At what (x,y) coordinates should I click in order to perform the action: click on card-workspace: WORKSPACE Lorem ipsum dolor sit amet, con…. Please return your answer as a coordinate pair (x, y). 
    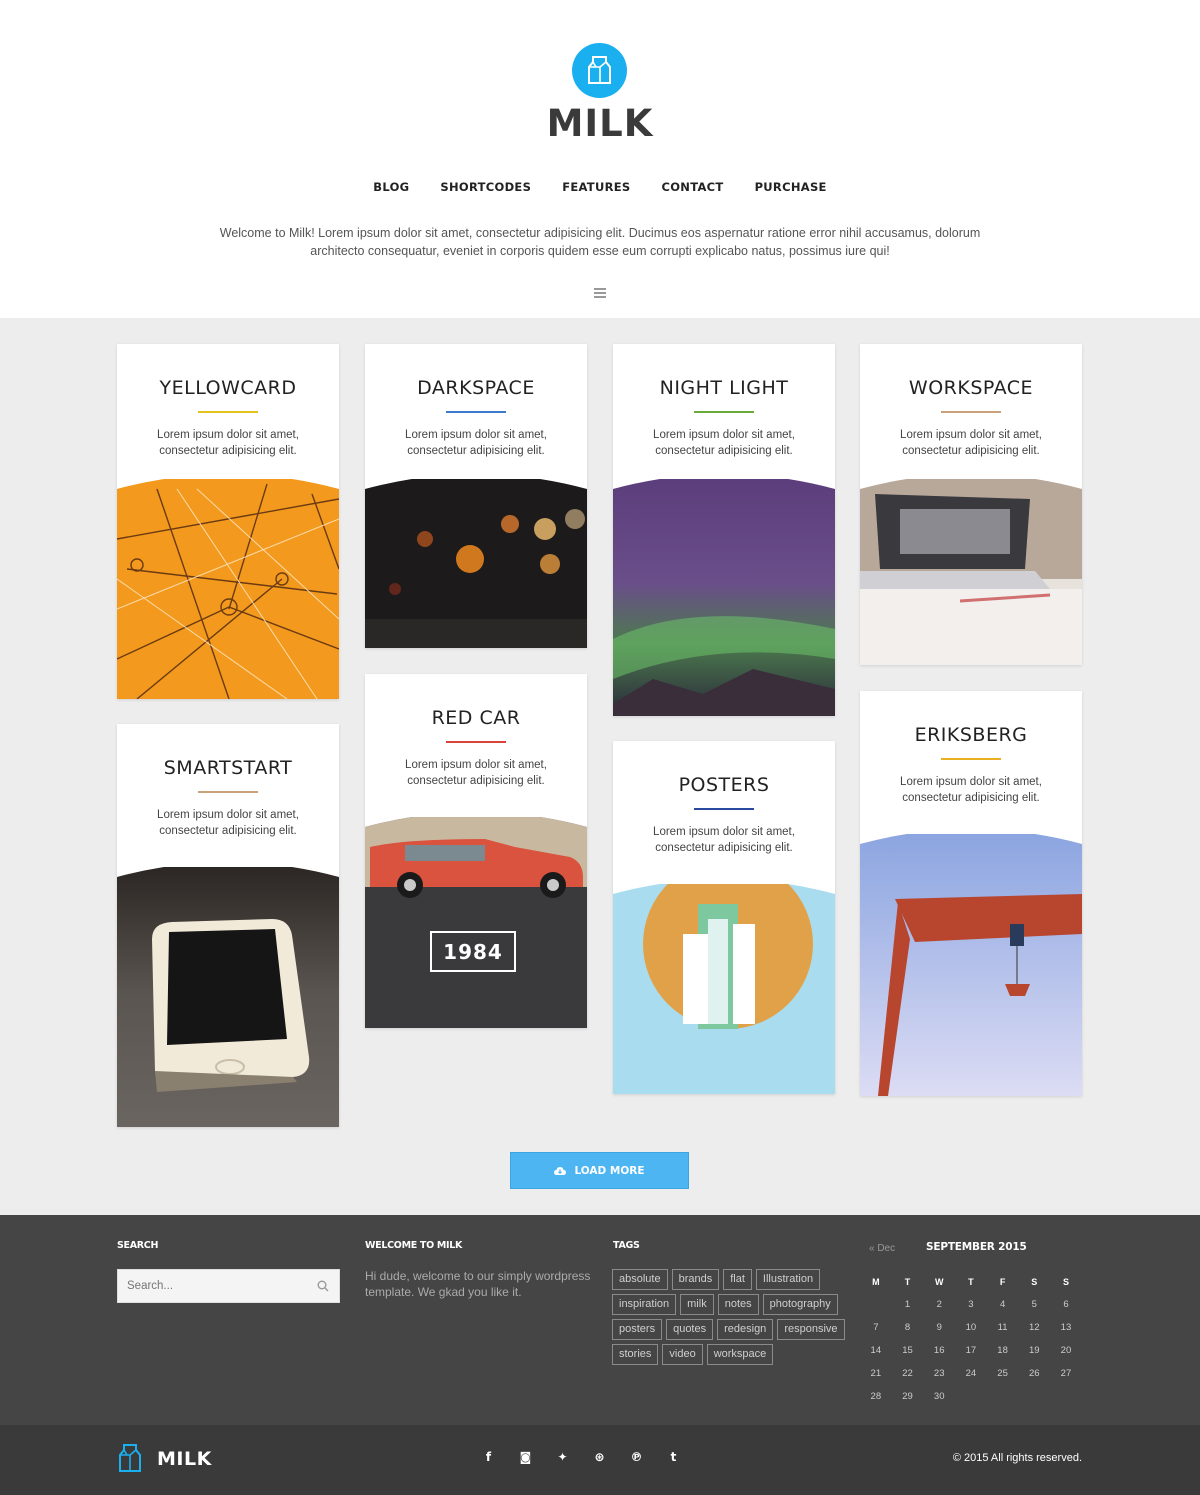
    Looking at the image, I should click on (971, 504).